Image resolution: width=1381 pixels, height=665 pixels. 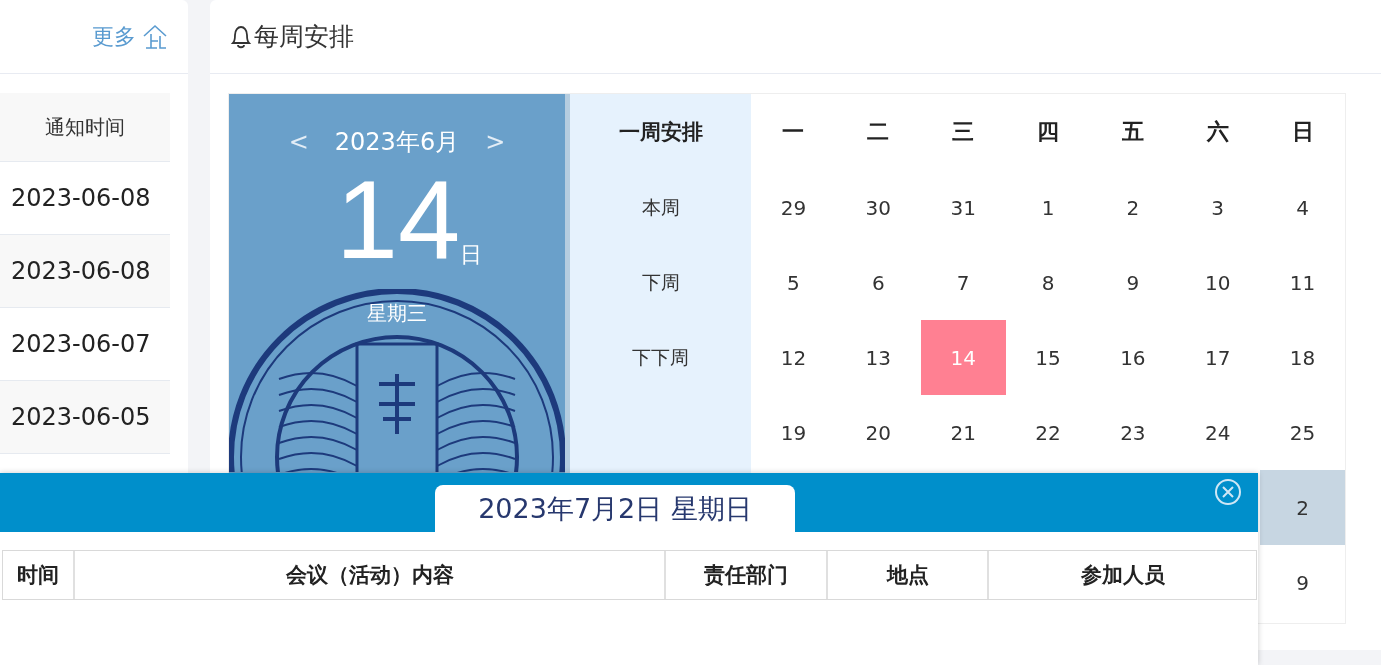 What do you see at coordinates (1218, 357) in the screenshot?
I see `calendar-day: 17` at bounding box center [1218, 357].